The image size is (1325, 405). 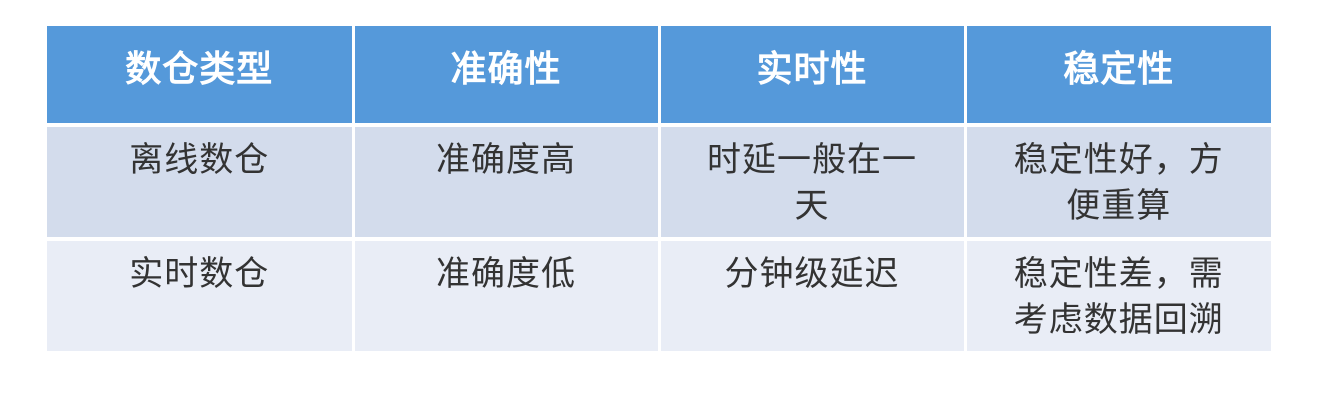 I want to click on table-cell-accuracy: 准确度高, so click(x=506, y=182).